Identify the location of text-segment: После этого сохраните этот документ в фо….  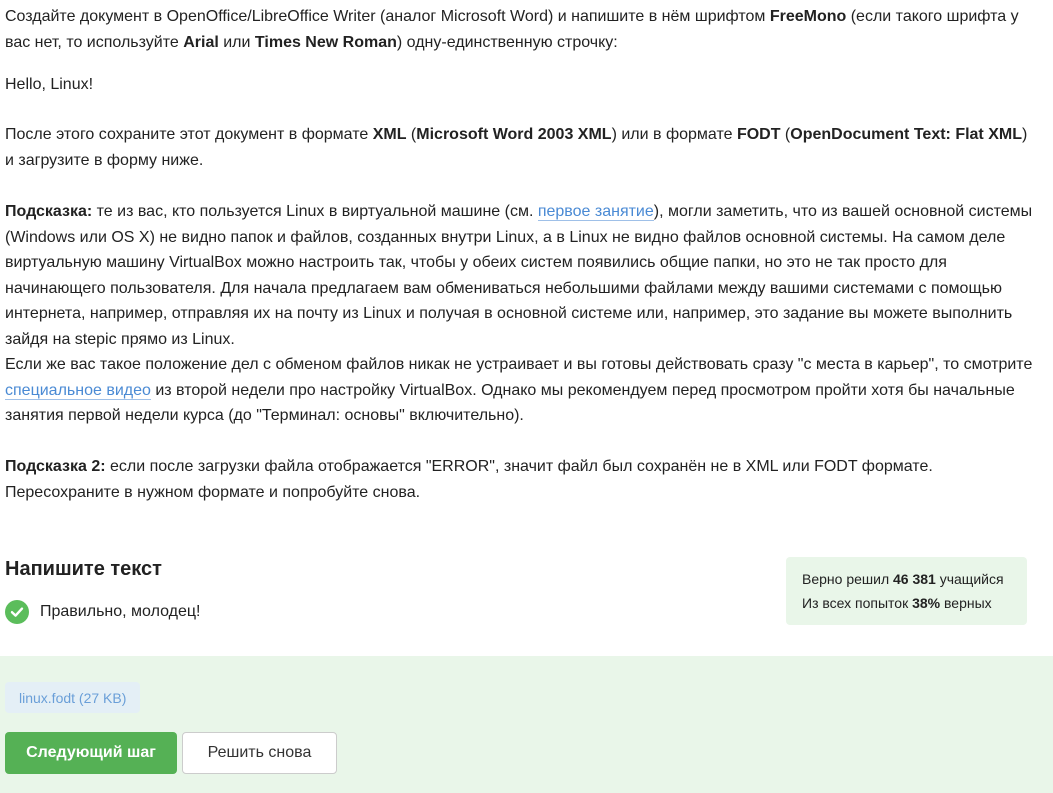
(189, 134).